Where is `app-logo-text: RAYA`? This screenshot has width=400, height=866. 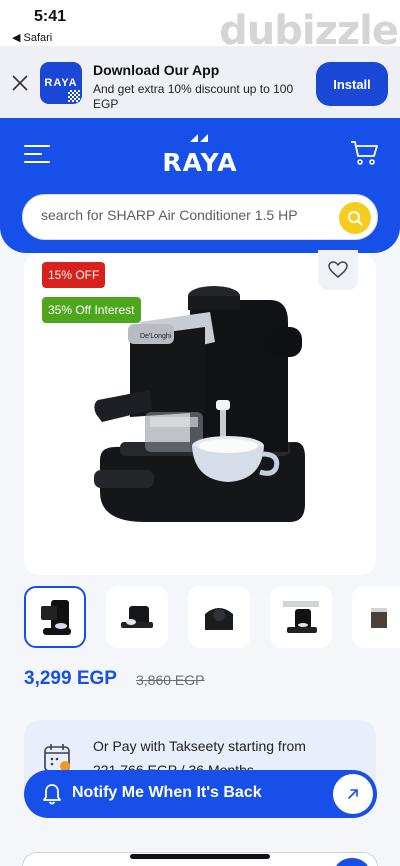
app-logo-text: RAYA is located at coordinates (61, 83).